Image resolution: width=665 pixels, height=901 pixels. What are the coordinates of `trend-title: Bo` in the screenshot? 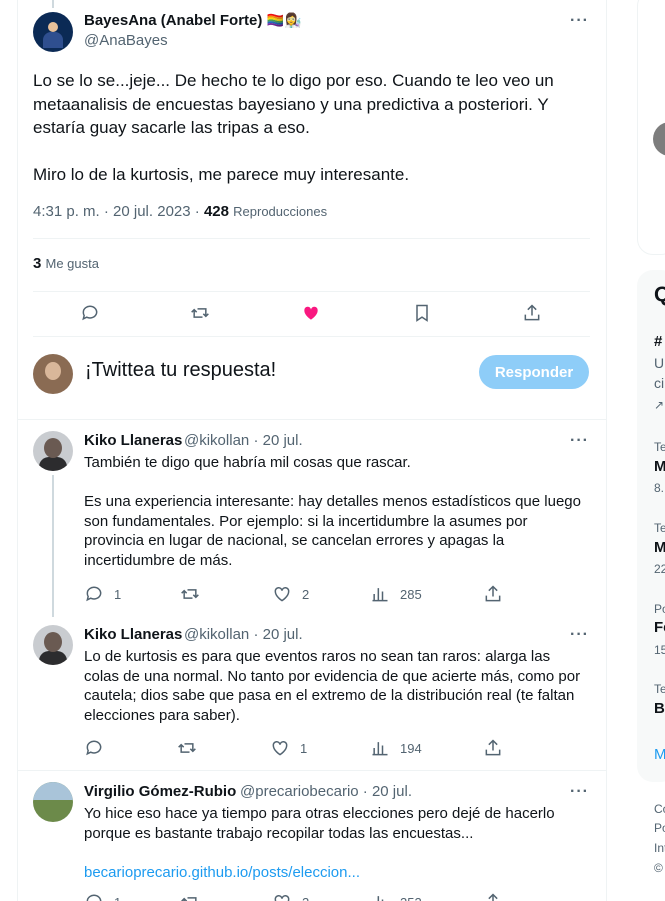 It's located at (659, 708).